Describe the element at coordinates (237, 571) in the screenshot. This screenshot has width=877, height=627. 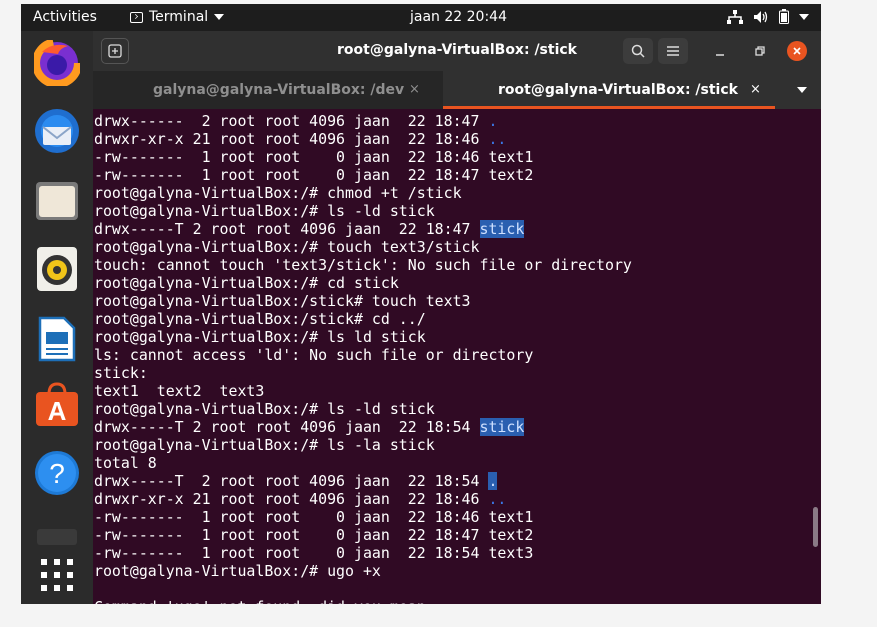
I see `terminal-line-text: root@galyna-VirtualBox:/# ugo +x` at that location.